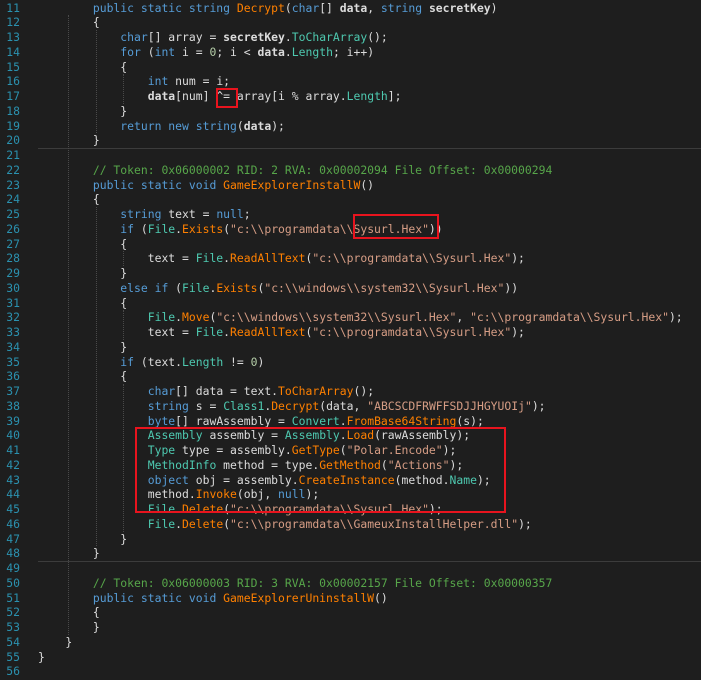  Describe the element at coordinates (350, 140) in the screenshot. I see `code-line: 20 }` at that location.